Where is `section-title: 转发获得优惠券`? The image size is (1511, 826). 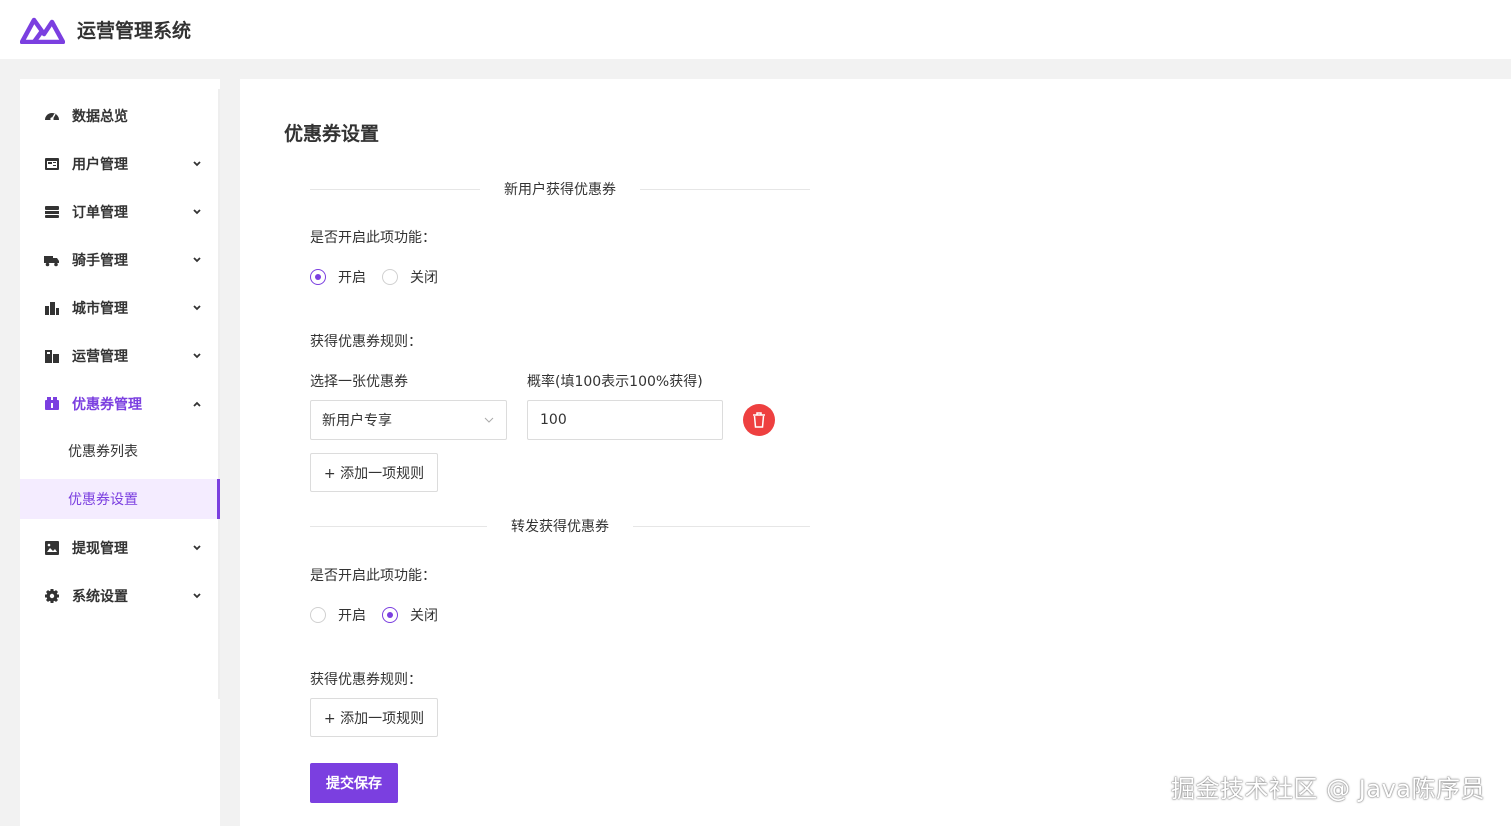
section-title: 转发获得优惠券 is located at coordinates (560, 527).